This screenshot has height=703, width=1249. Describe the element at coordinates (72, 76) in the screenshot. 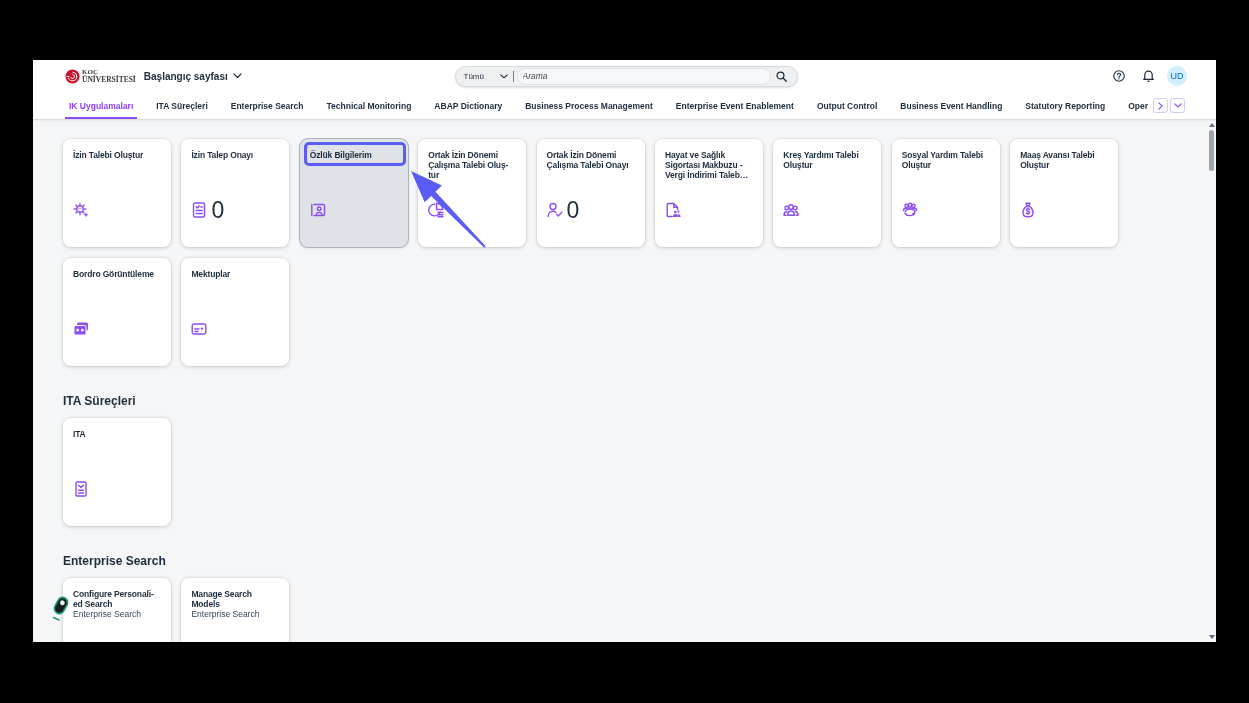

I see `spiral-icon` at that location.